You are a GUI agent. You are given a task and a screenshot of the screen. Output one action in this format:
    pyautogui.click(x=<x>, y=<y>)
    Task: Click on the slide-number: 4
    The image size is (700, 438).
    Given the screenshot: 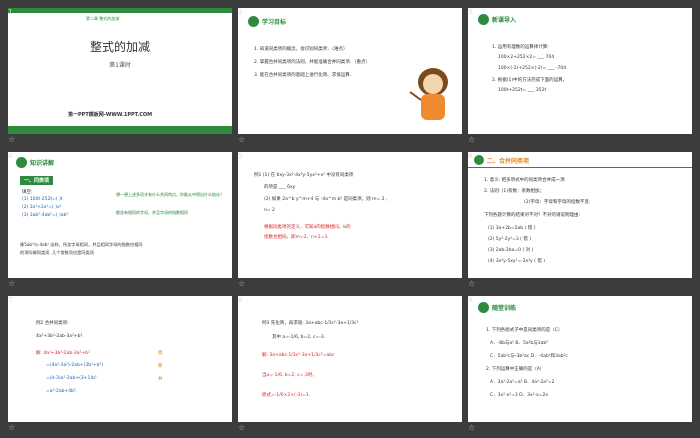 What is the action you would take?
    pyautogui.click(x=10, y=156)
    